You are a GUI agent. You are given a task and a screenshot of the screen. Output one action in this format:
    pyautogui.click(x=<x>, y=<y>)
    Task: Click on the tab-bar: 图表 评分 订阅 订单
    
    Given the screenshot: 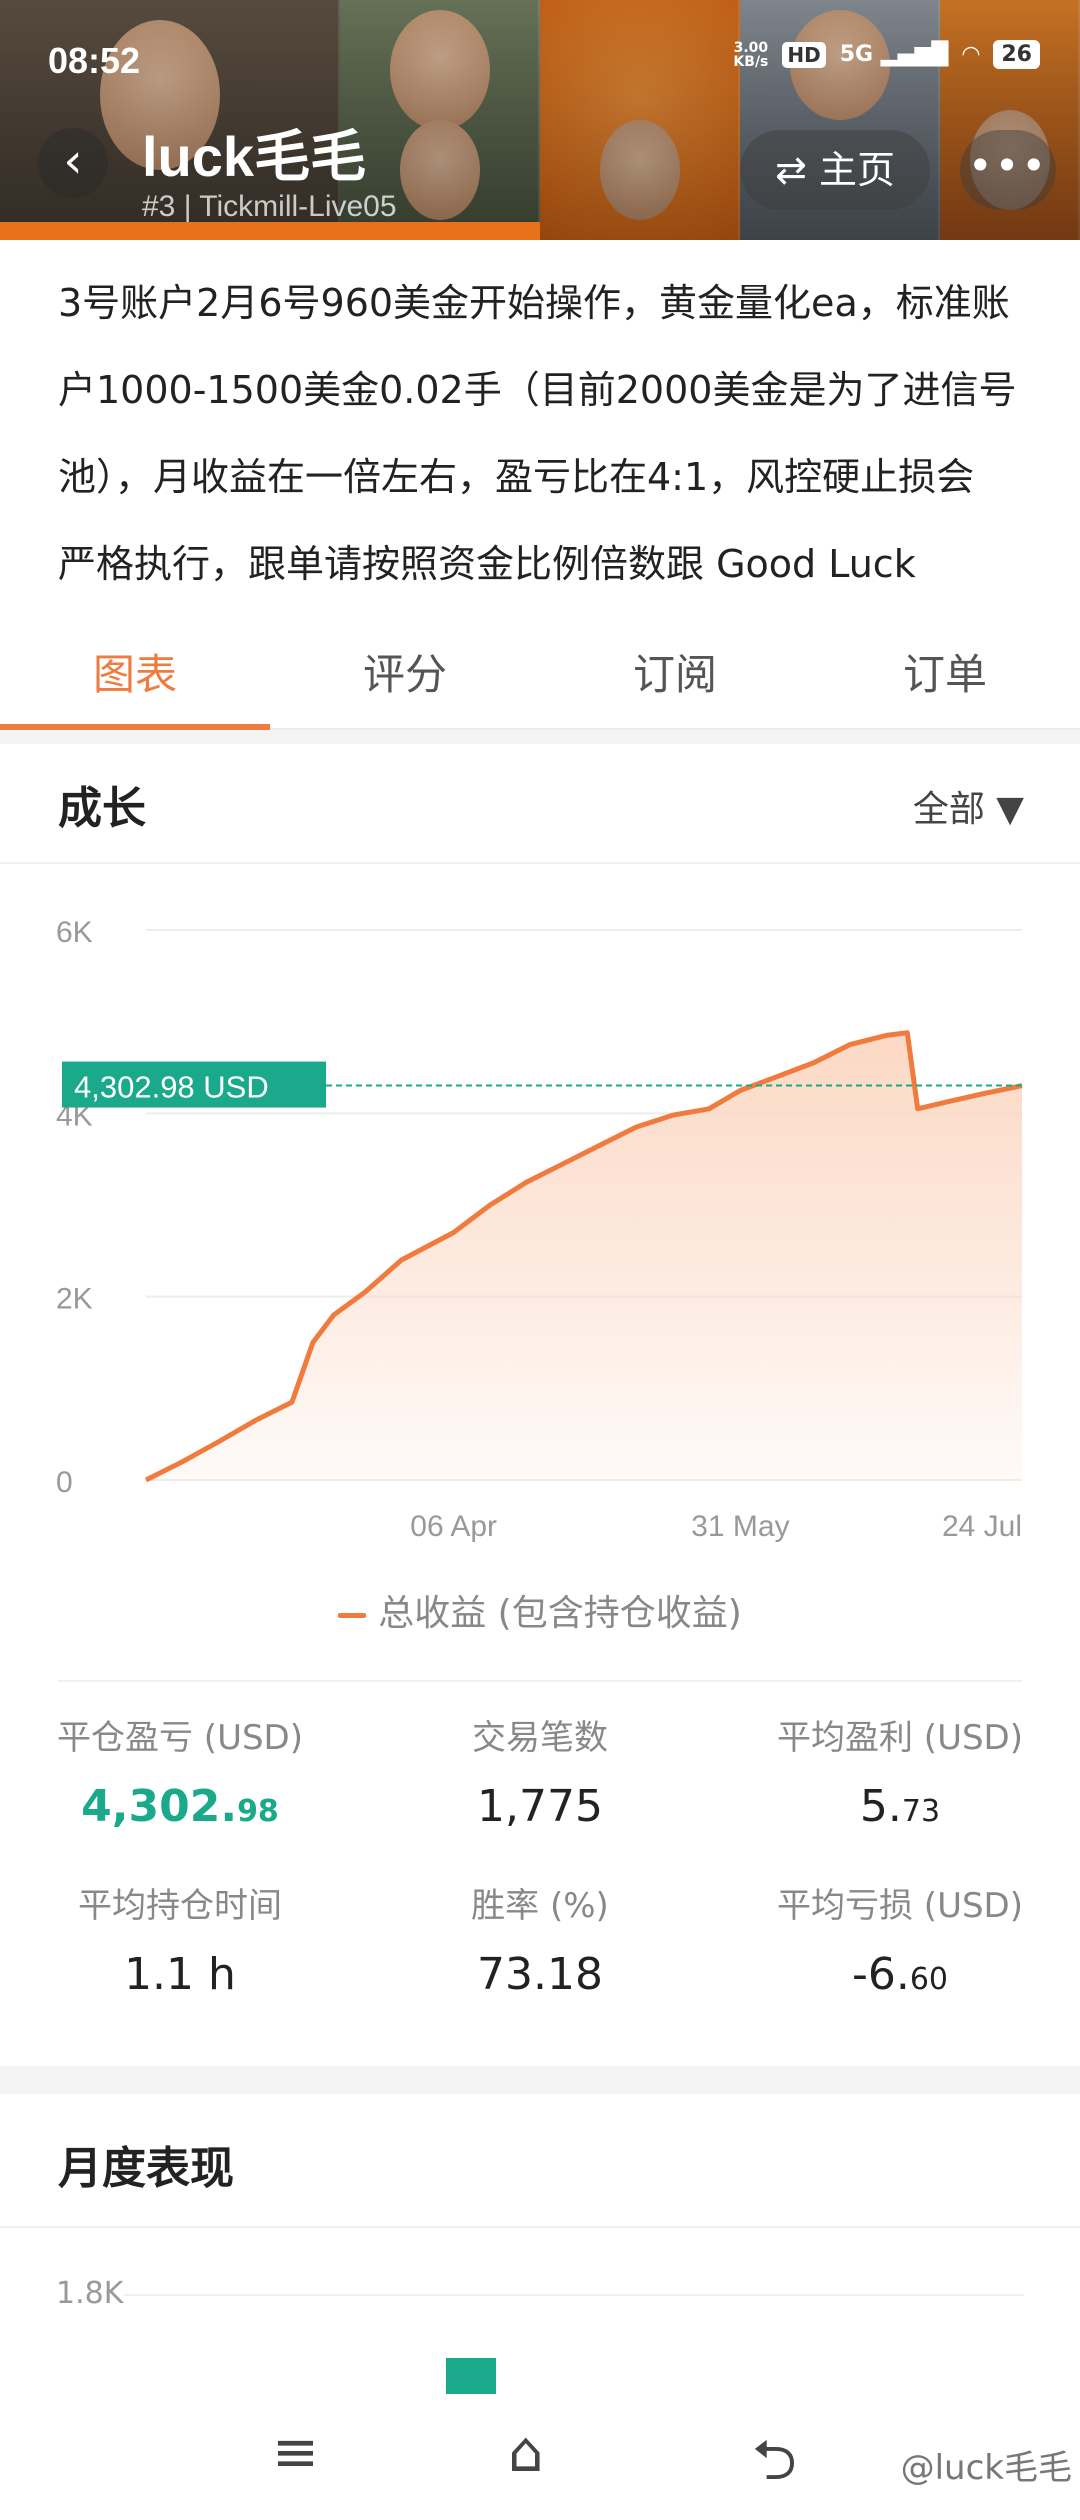 What is the action you would take?
    pyautogui.click(x=540, y=670)
    